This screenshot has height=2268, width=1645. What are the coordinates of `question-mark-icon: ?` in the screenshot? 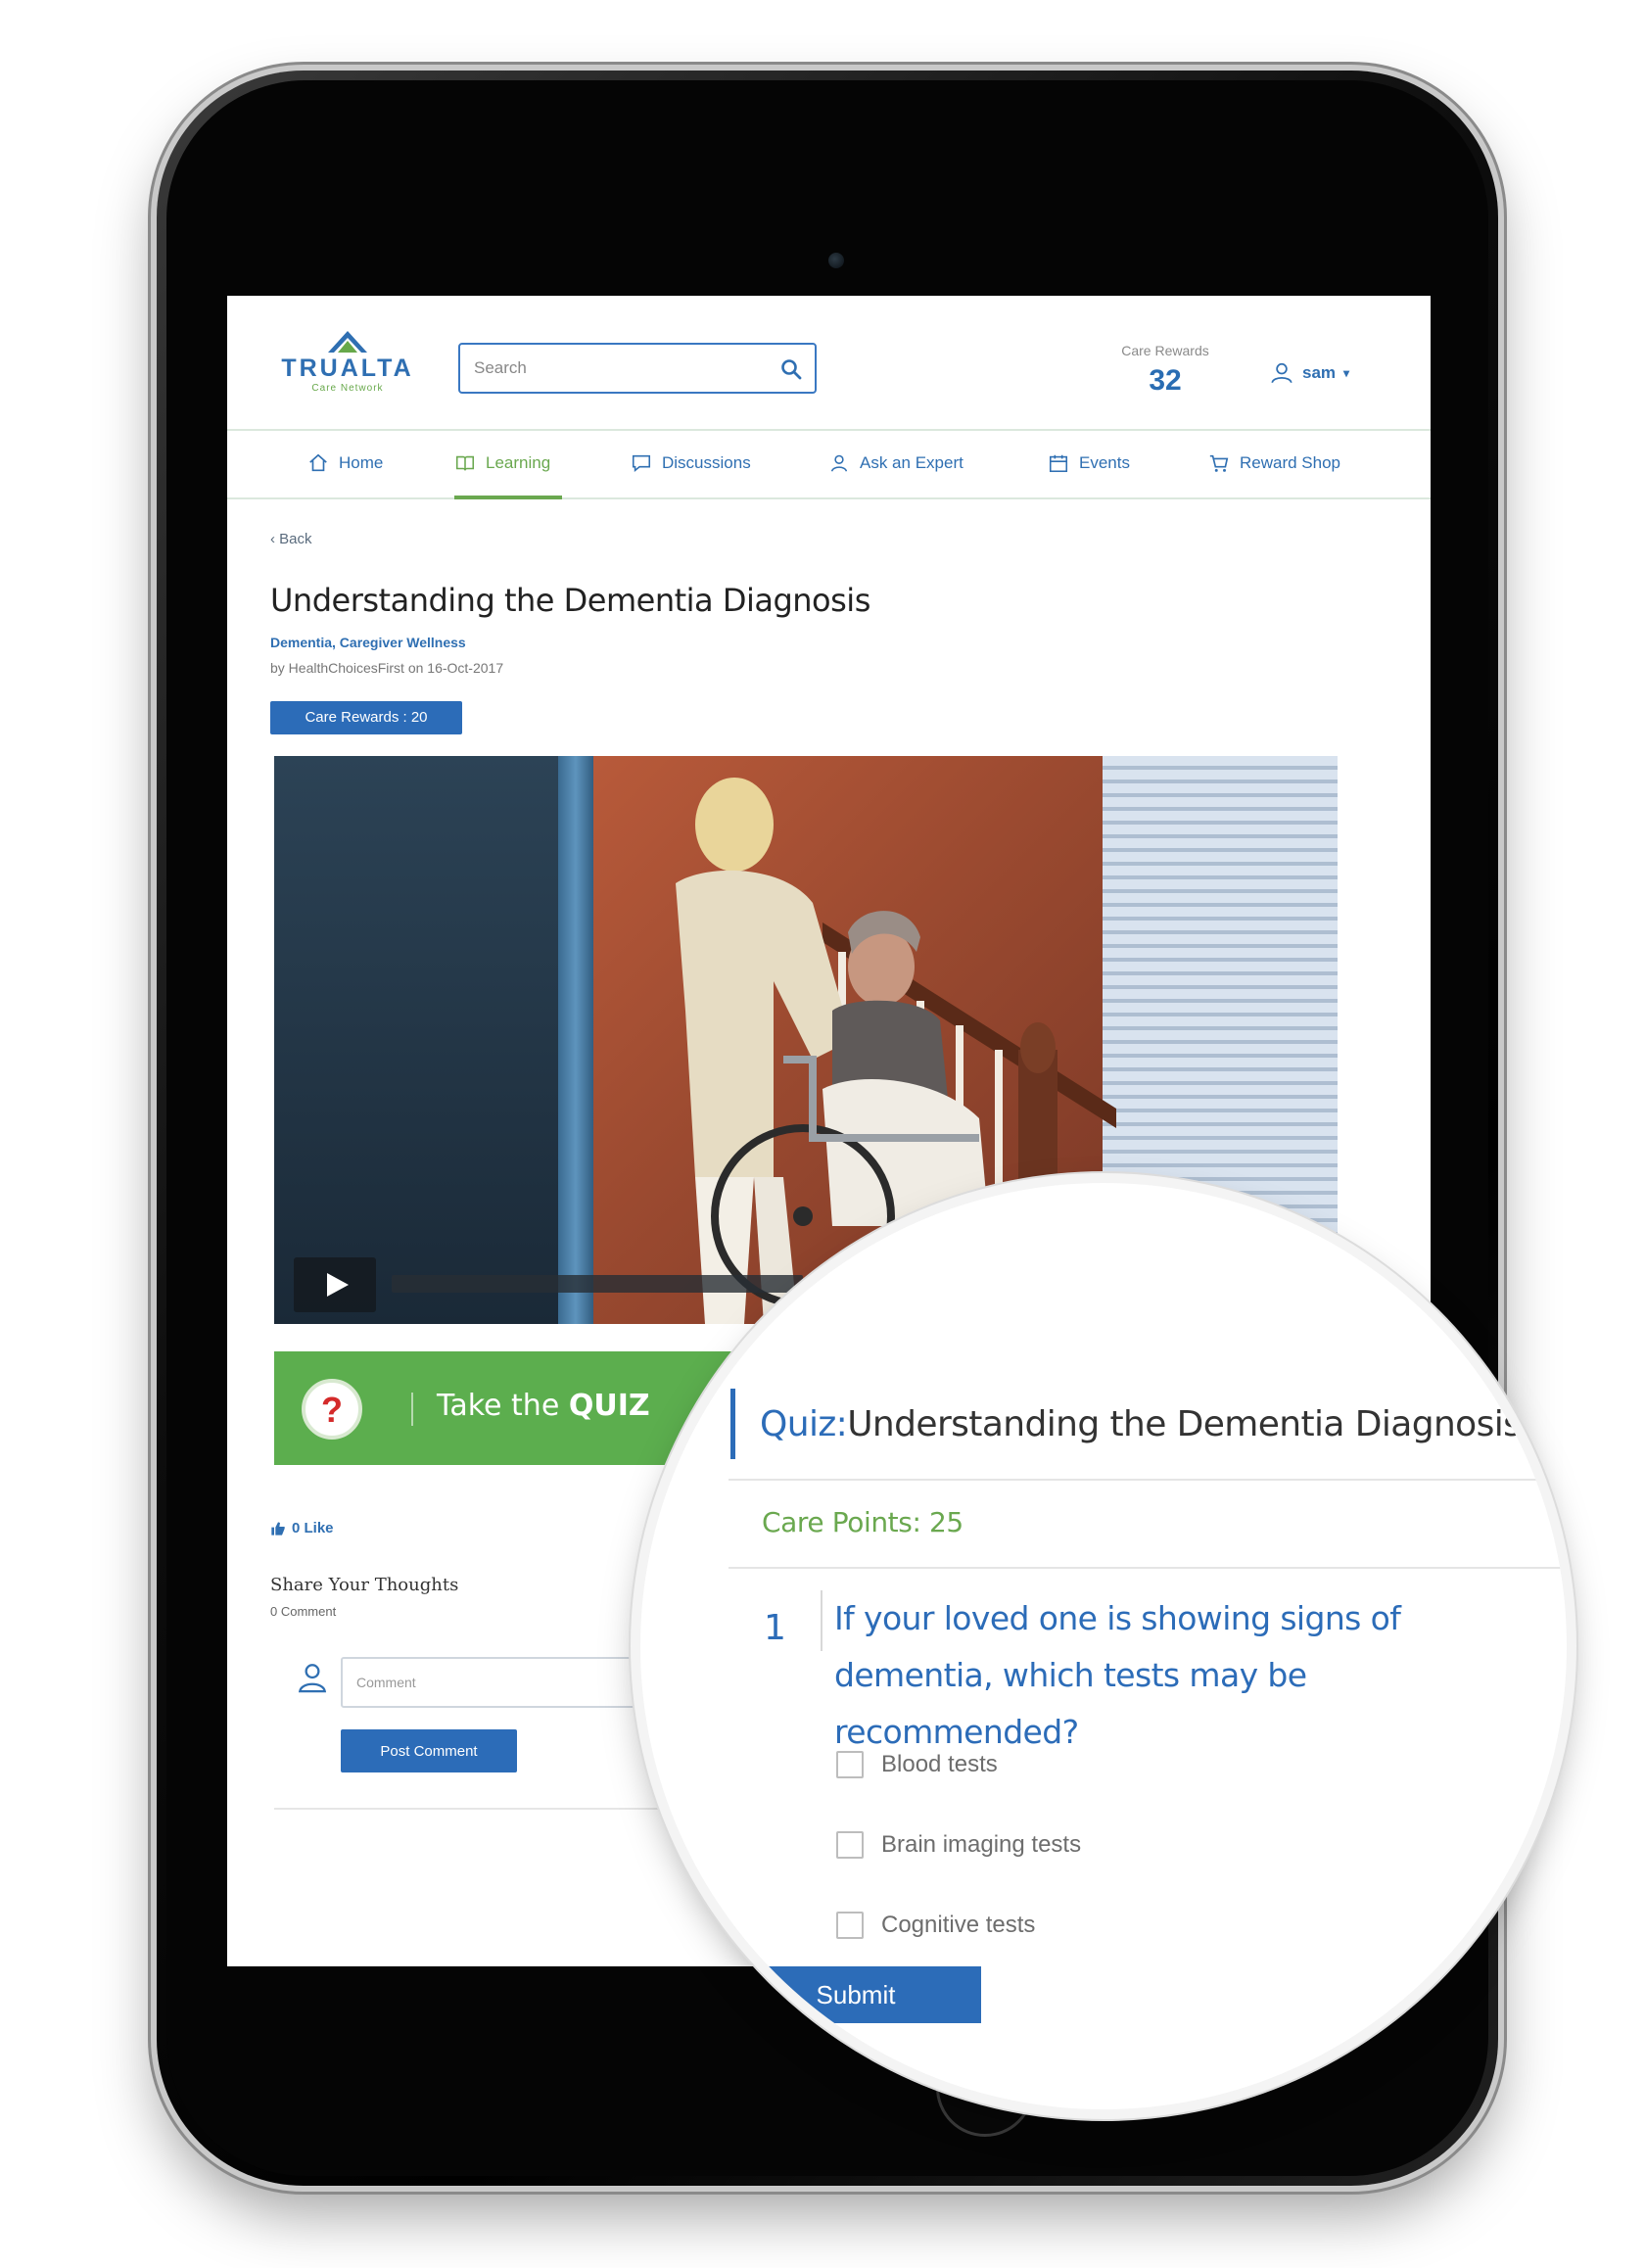 It's located at (332, 1409).